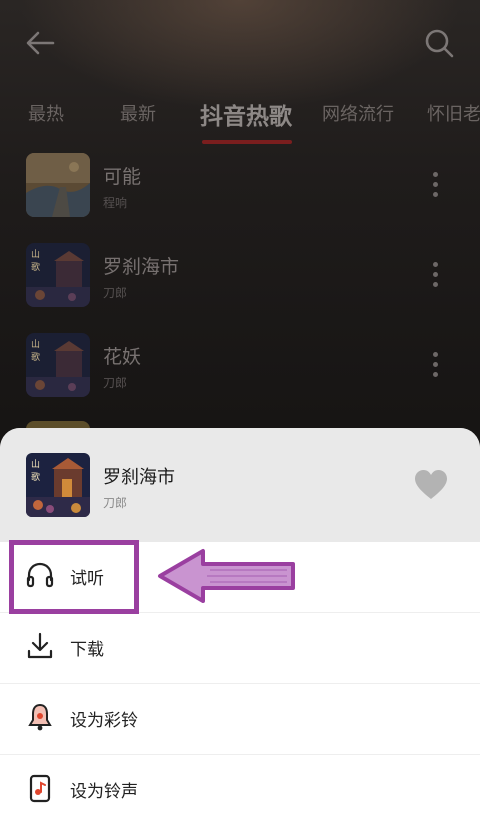 The width and height of the screenshot is (480, 823). What do you see at coordinates (240, 45) in the screenshot?
I see `top-bar` at bounding box center [240, 45].